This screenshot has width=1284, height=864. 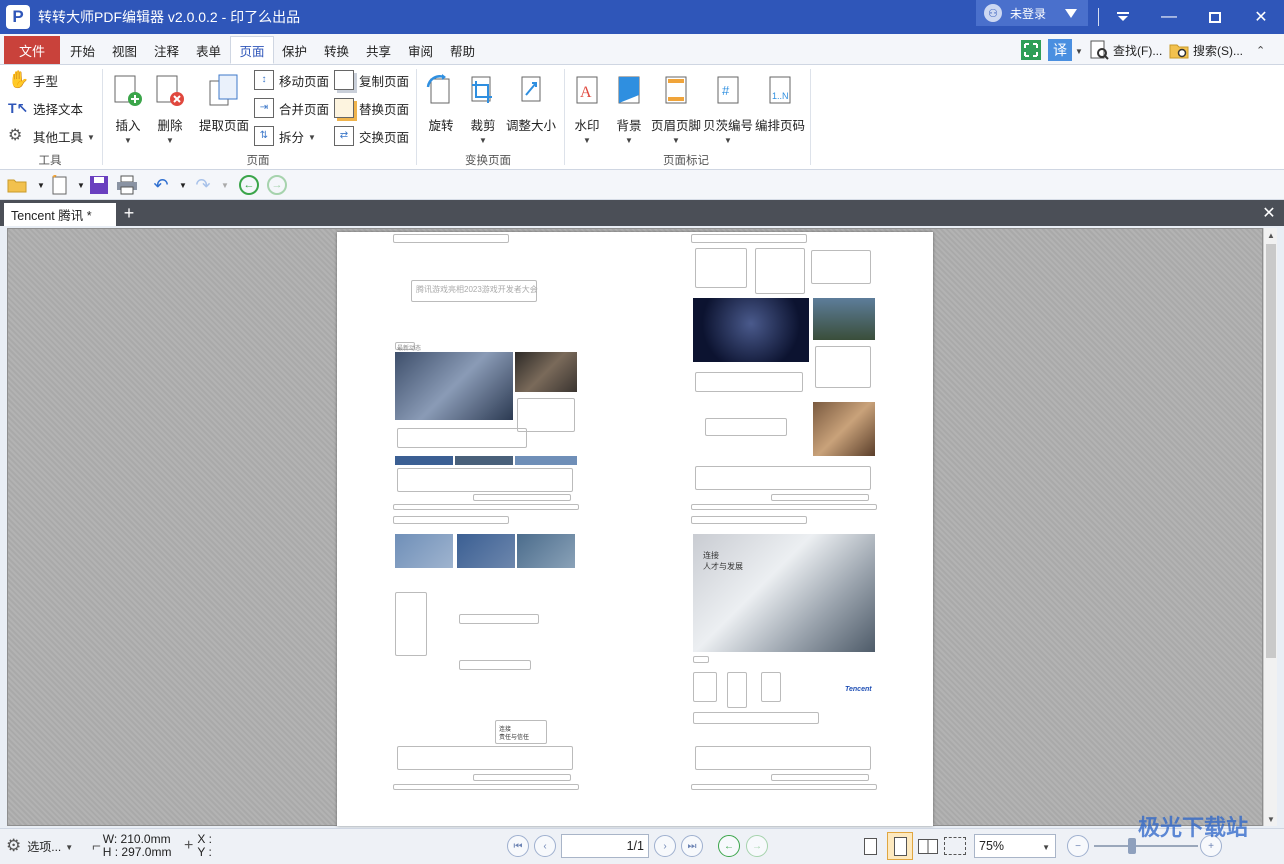 What do you see at coordinates (82, 50) in the screenshot?
I see `menu-start: 开始` at bounding box center [82, 50].